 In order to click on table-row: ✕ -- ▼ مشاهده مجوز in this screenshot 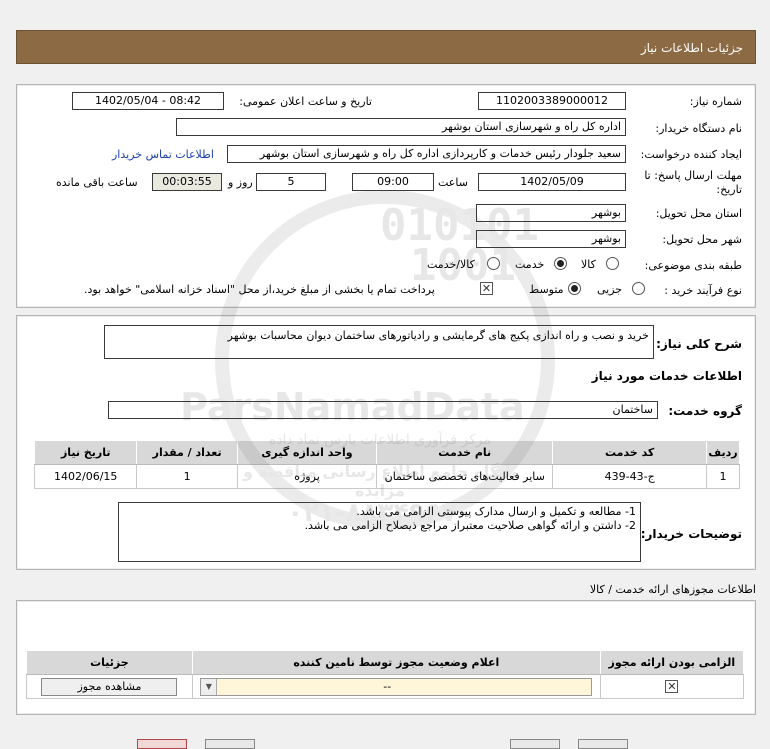, I will do `click(385, 686)`.